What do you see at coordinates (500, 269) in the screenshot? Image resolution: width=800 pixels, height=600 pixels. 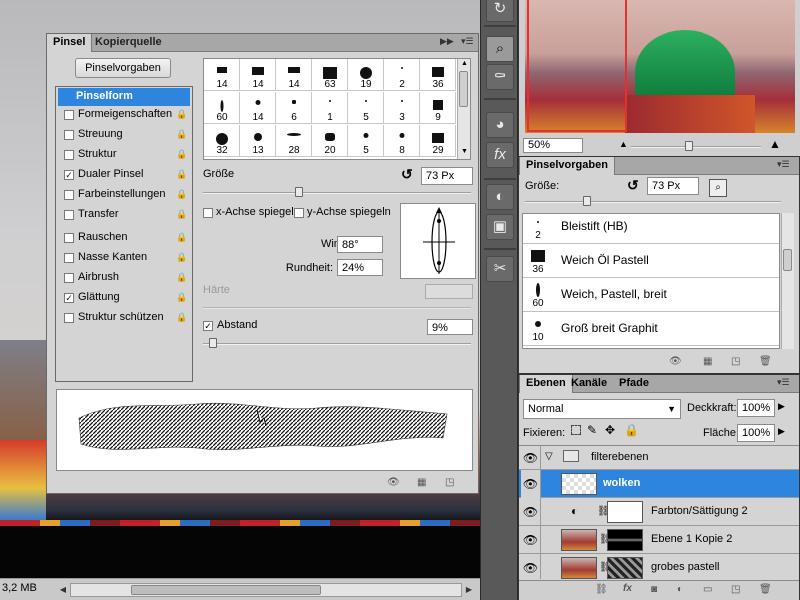 I see `tool-presets-icon: ✂` at bounding box center [500, 269].